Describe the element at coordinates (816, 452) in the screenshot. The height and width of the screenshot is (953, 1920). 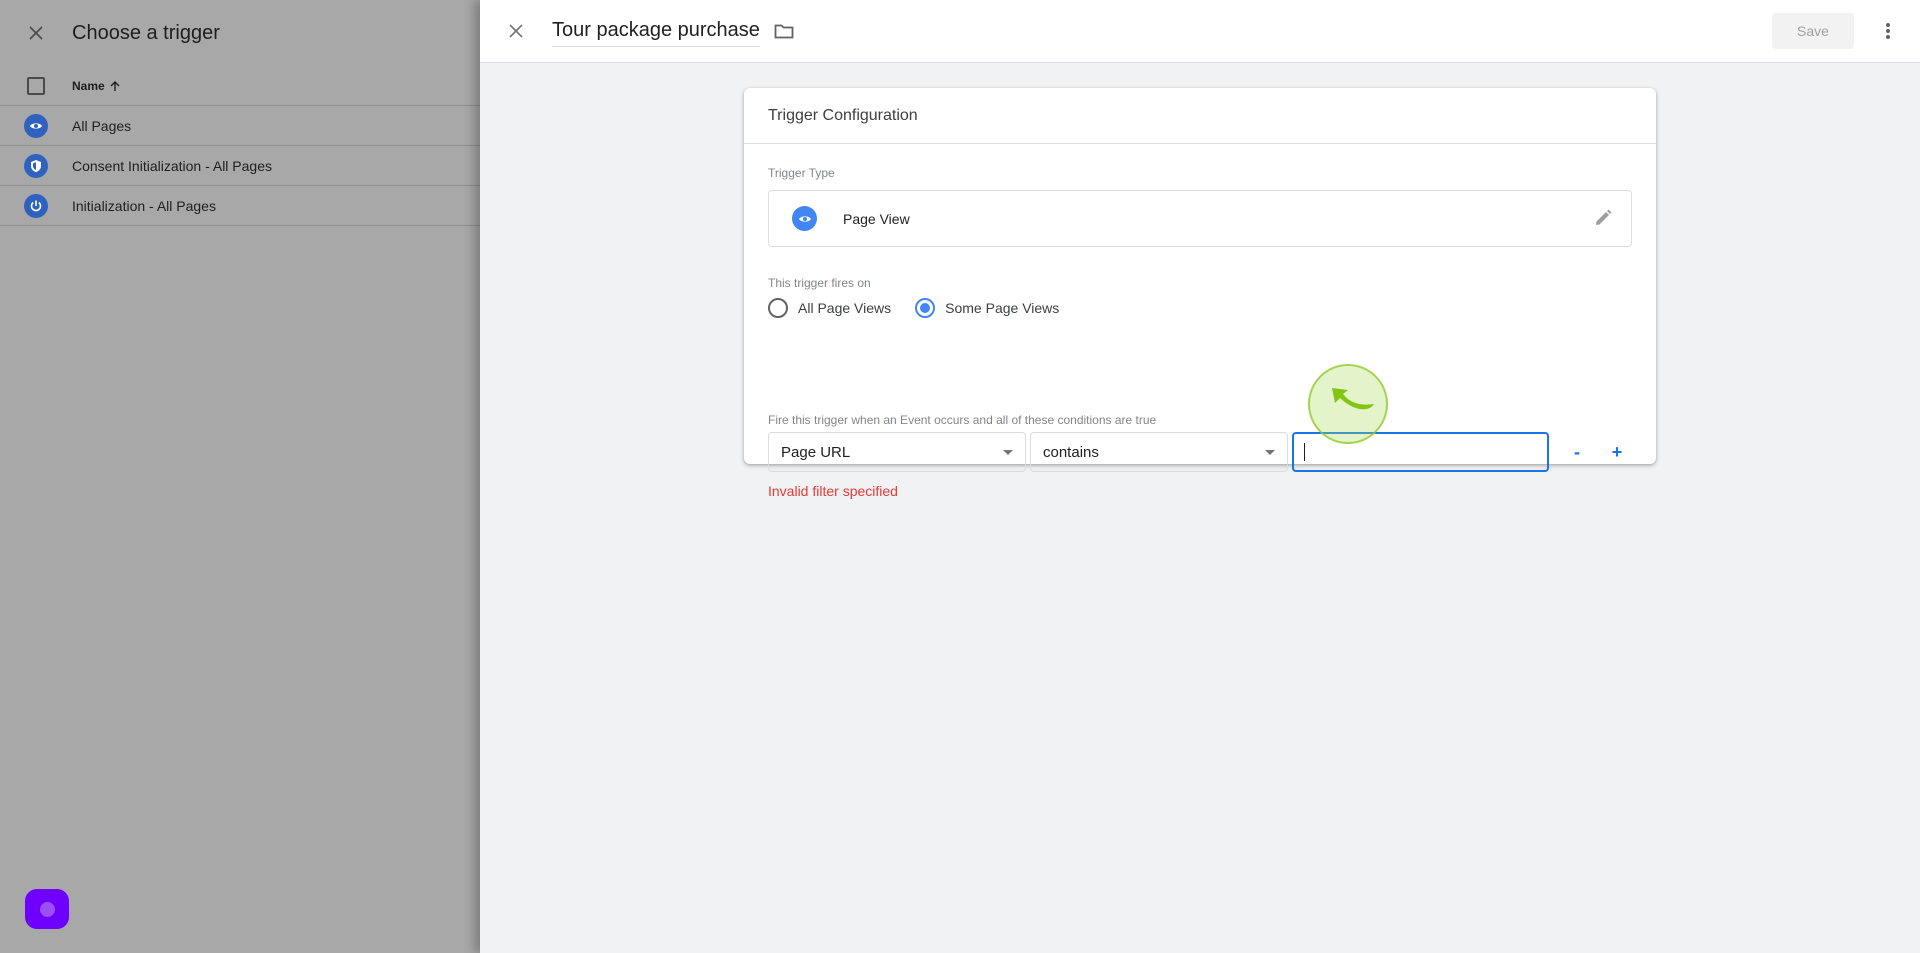
I see `variable-value: Page URL` at that location.